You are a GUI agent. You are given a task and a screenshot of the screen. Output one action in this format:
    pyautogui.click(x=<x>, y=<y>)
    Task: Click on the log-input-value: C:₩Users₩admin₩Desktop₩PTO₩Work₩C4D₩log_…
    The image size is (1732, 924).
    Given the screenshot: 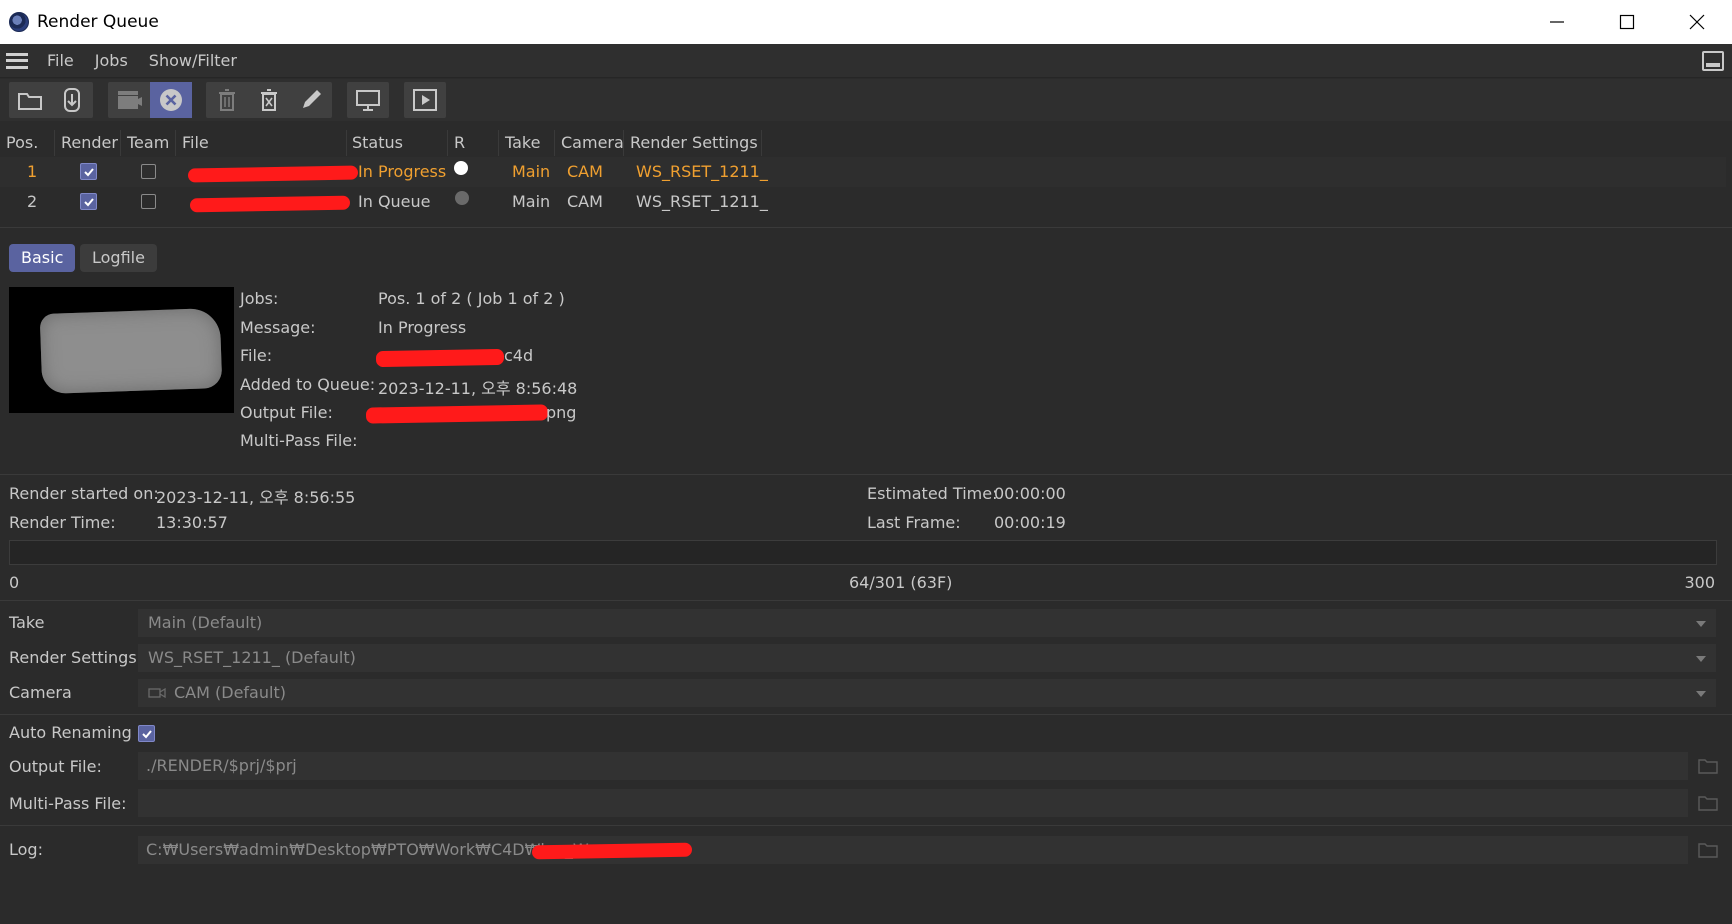 What is the action you would take?
    pyautogui.click(x=367, y=849)
    